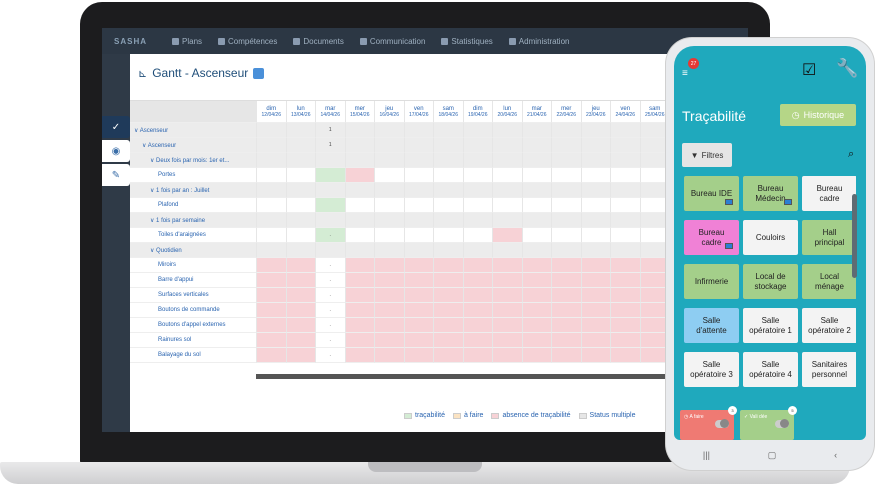 This screenshot has width=878, height=487. I want to click on wrench-icon: 🔧, so click(847, 69).